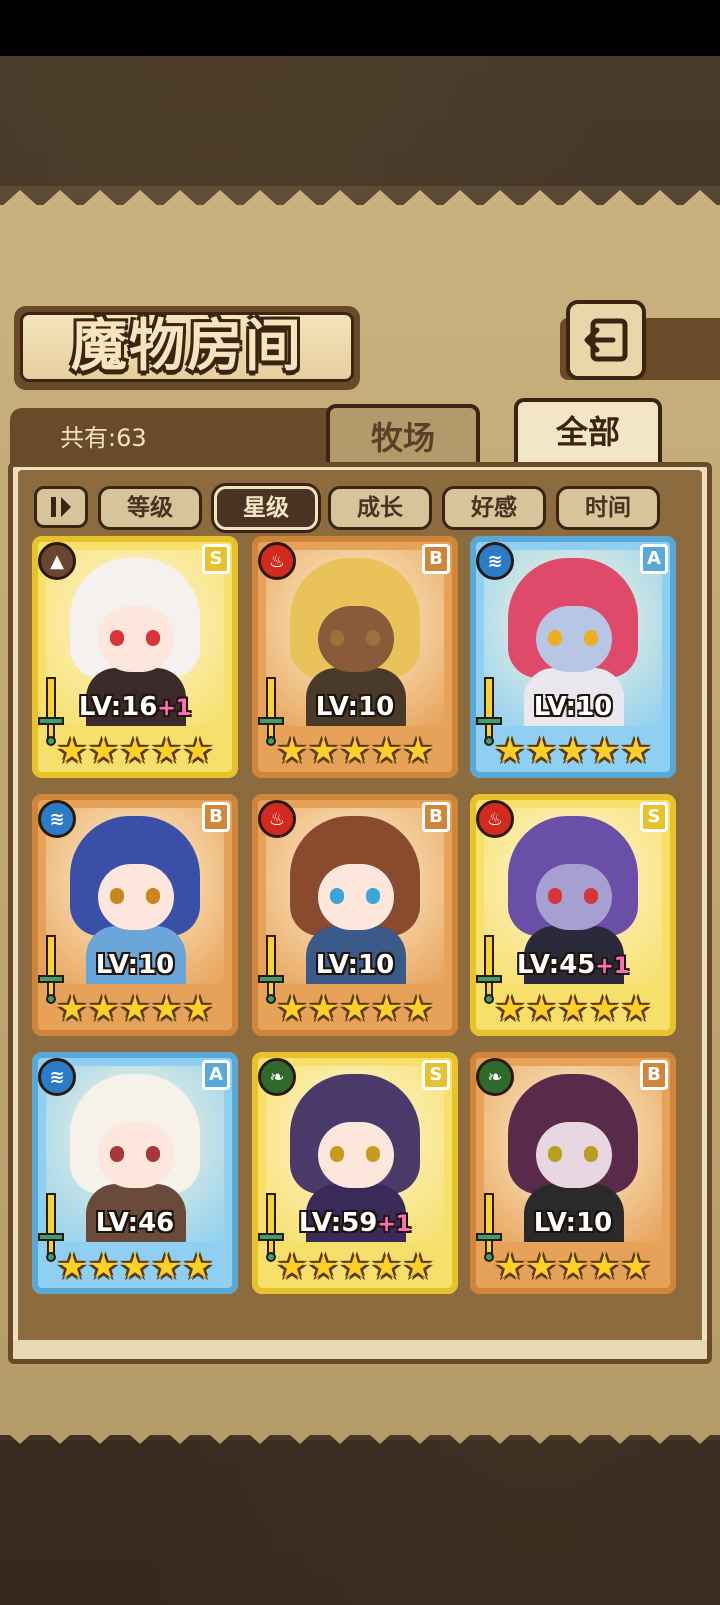 This screenshot has width=720, height=1605. Describe the element at coordinates (573, 657) in the screenshot. I see `monster-card: ≋ A LV:10 ★ ★ ★ ★ ★` at that location.